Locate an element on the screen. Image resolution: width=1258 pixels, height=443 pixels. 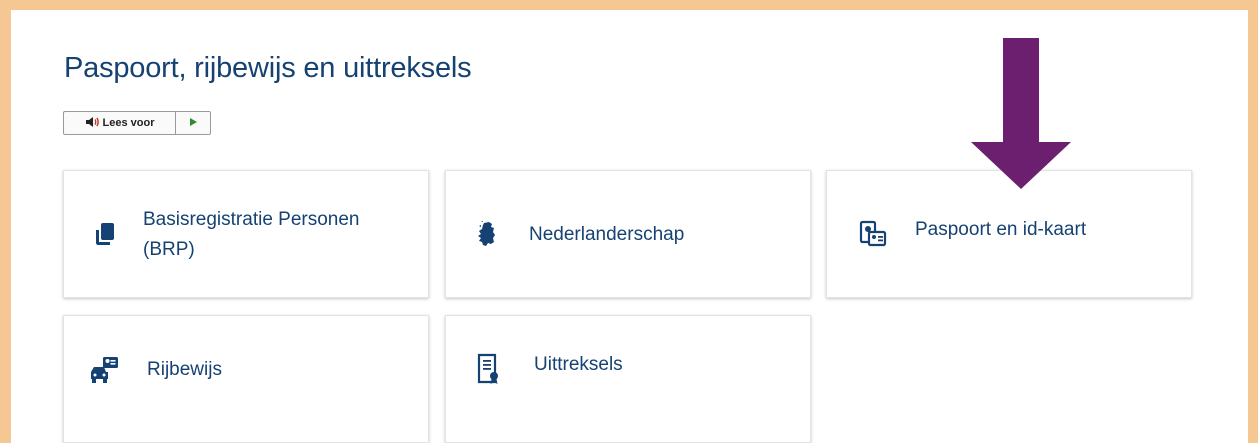
play-icon is located at coordinates (193, 123).